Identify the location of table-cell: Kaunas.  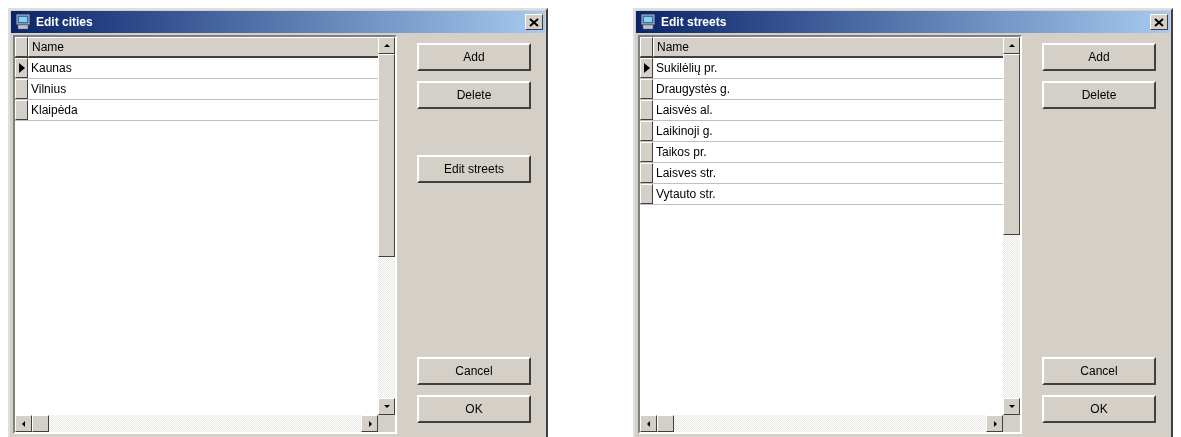
(203, 68).